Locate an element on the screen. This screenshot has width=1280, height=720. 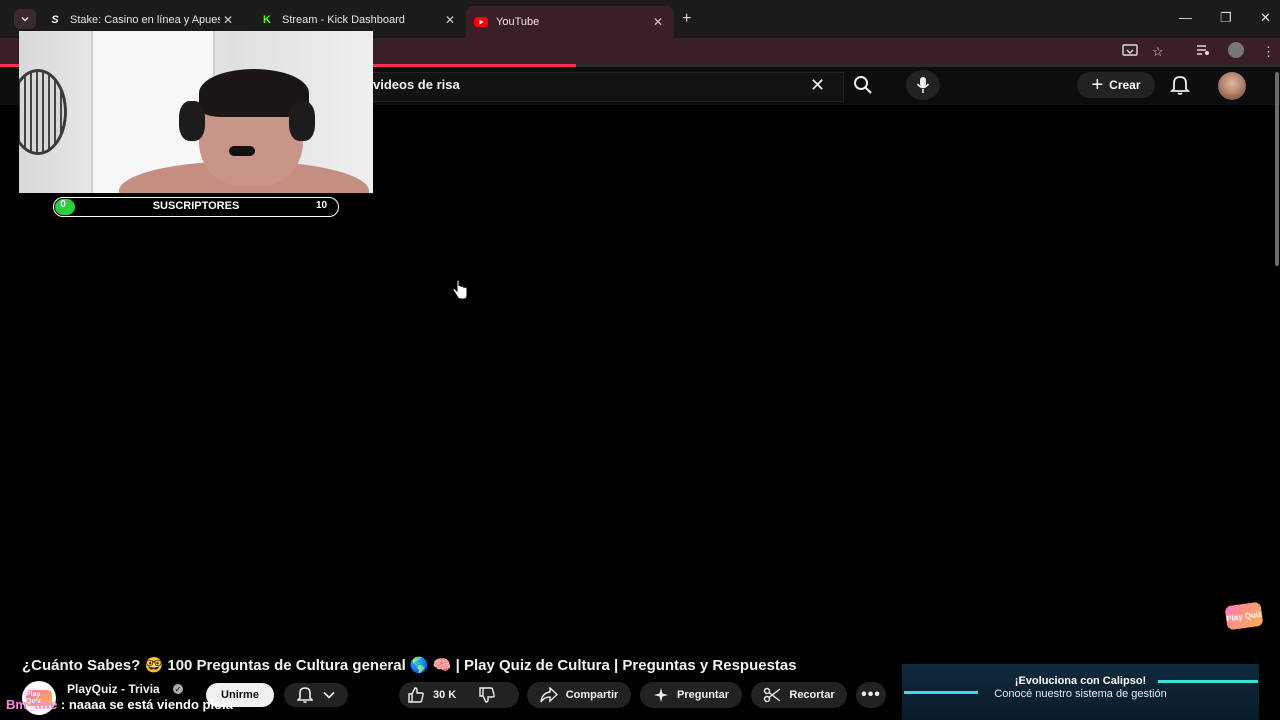
bell-icon is located at coordinates (305, 695).